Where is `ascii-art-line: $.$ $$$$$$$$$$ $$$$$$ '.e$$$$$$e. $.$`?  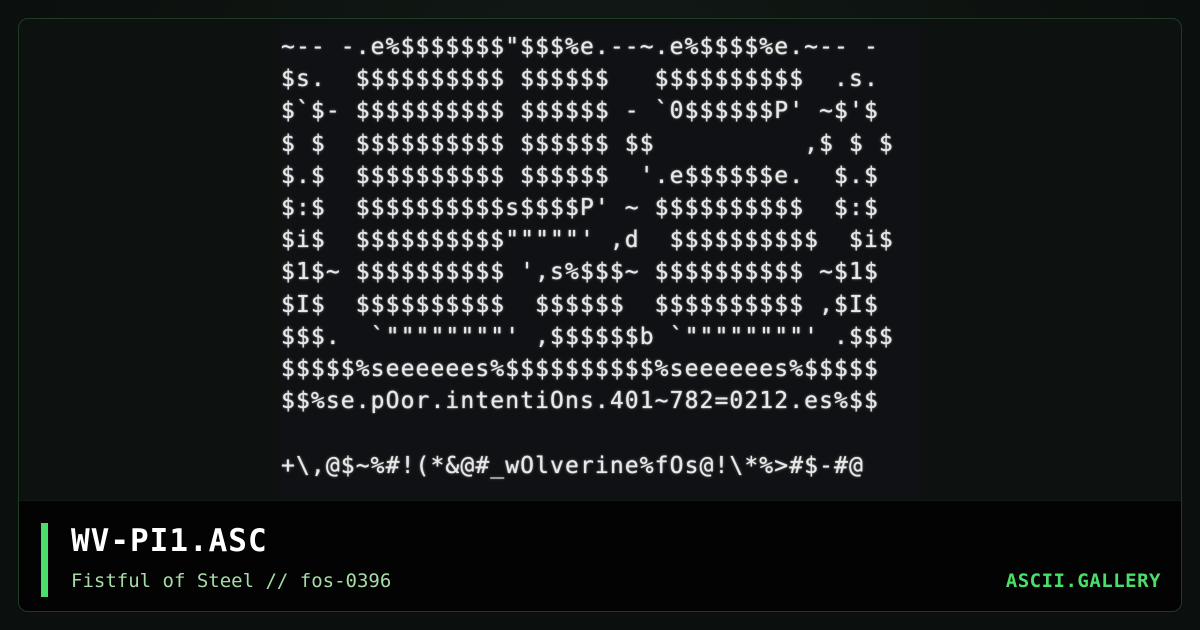
ascii-art-line: $.$ $$$$$$$$$$ $$$$$$ '.e$$$$$$e. $.$ is located at coordinates (580, 175).